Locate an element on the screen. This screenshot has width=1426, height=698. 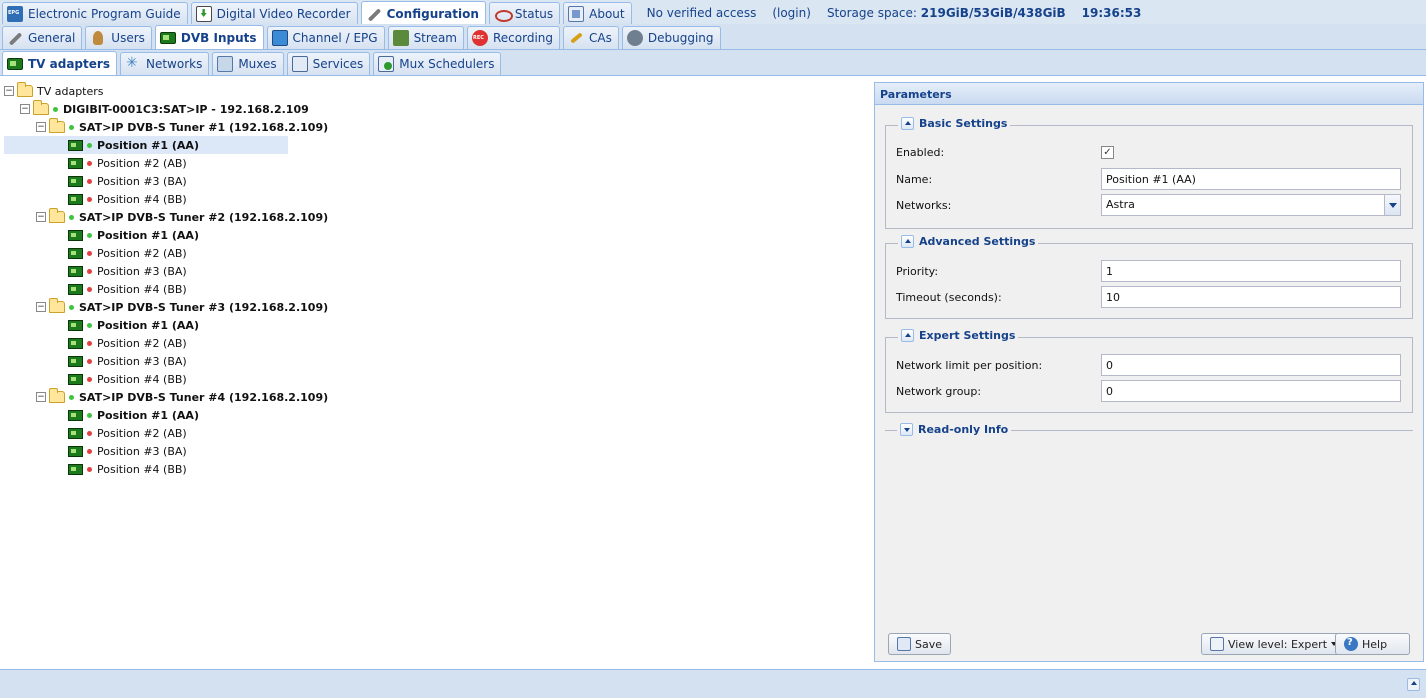
tab-label: Status is located at coordinates (534, 14).